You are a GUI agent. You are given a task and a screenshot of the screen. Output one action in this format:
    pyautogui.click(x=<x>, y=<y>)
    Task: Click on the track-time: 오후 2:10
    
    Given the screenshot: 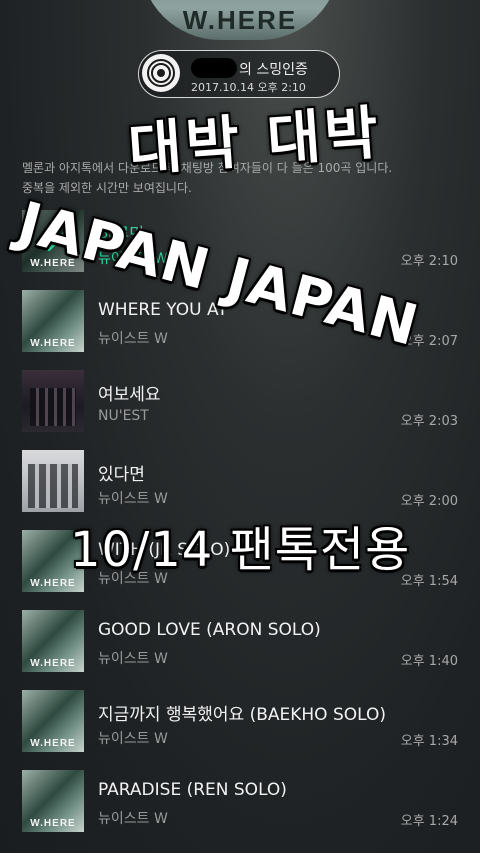 What is the action you would take?
    pyautogui.click(x=429, y=261)
    